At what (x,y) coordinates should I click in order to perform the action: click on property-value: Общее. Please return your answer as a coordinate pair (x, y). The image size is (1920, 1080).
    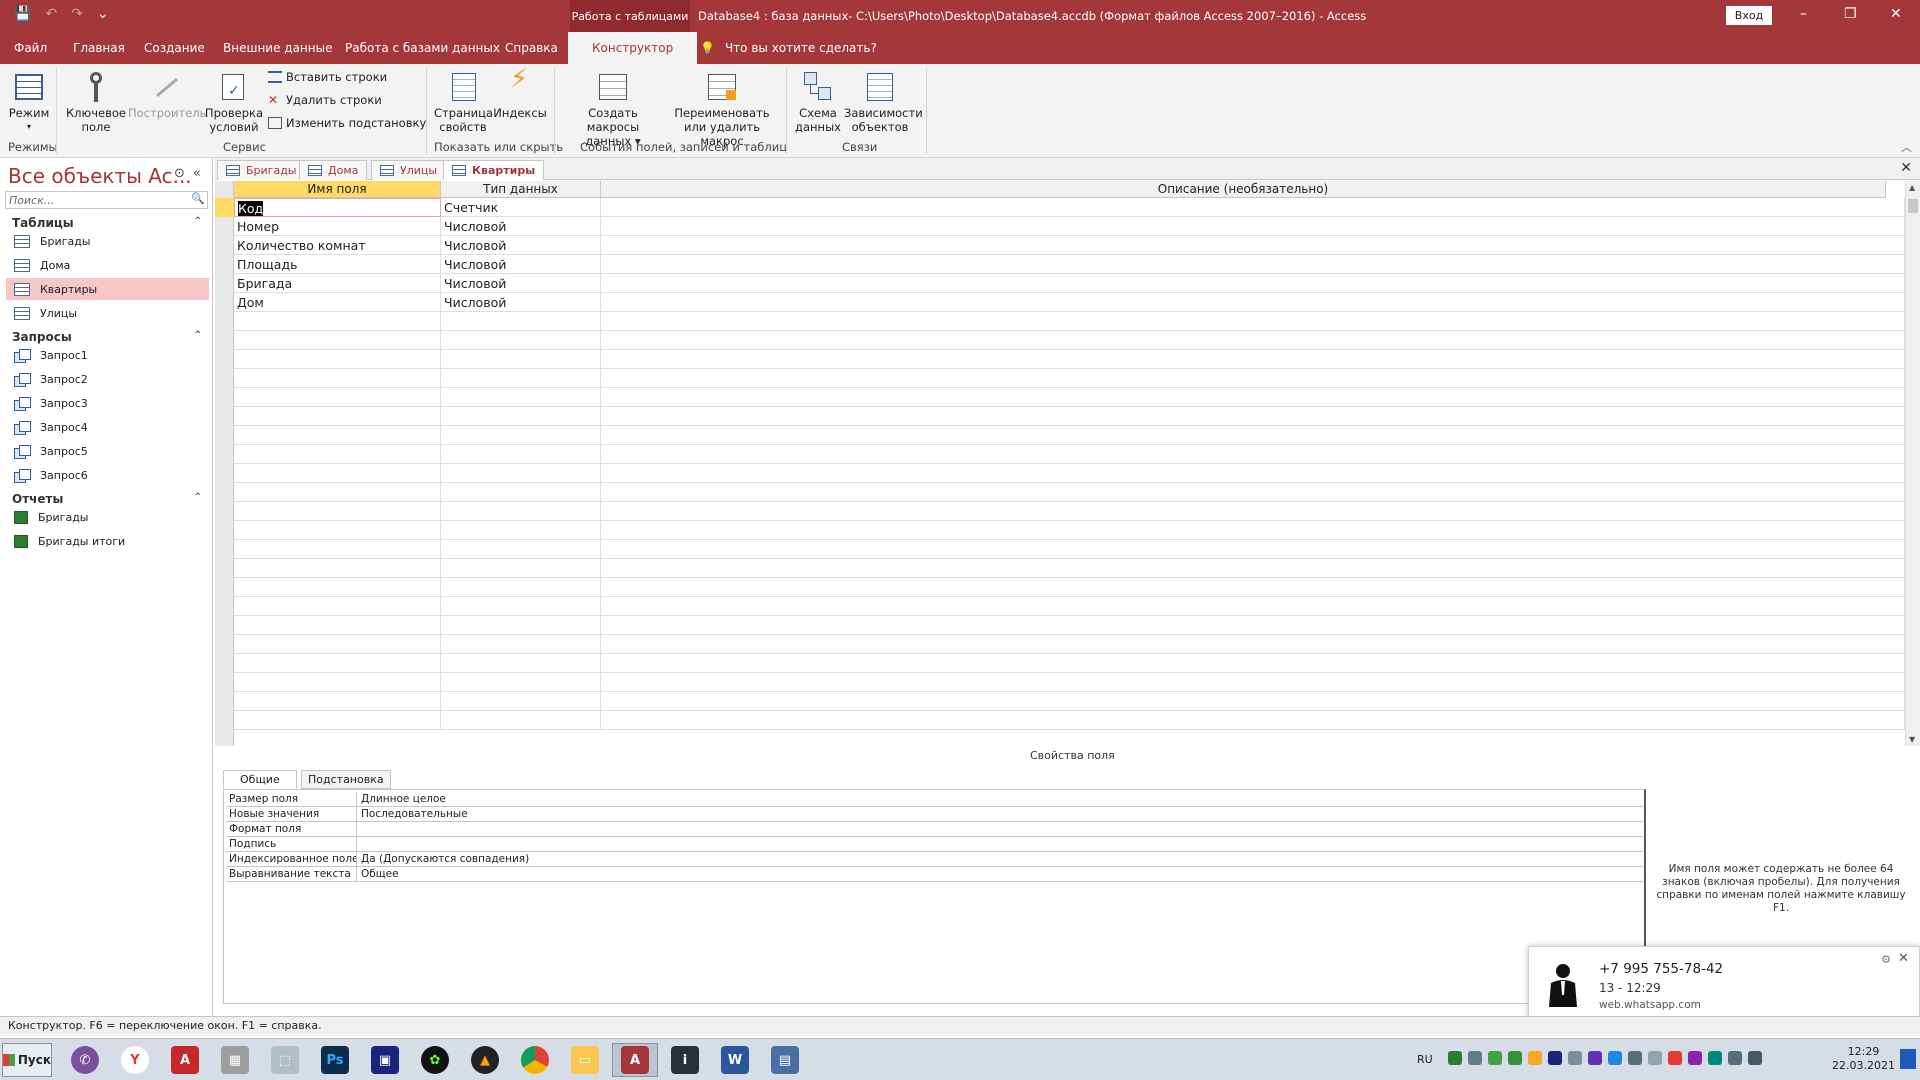
    Looking at the image, I should click on (380, 874).